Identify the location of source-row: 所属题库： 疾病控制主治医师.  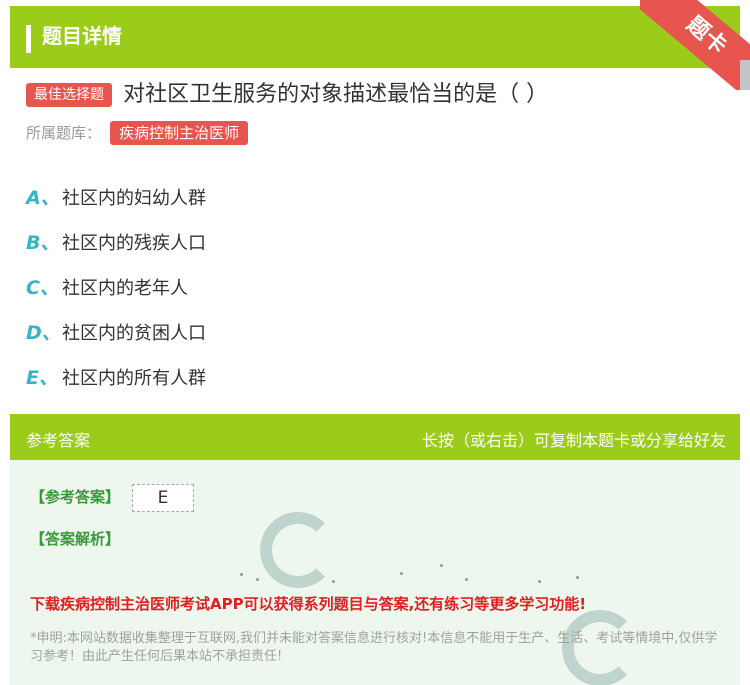
(137, 133).